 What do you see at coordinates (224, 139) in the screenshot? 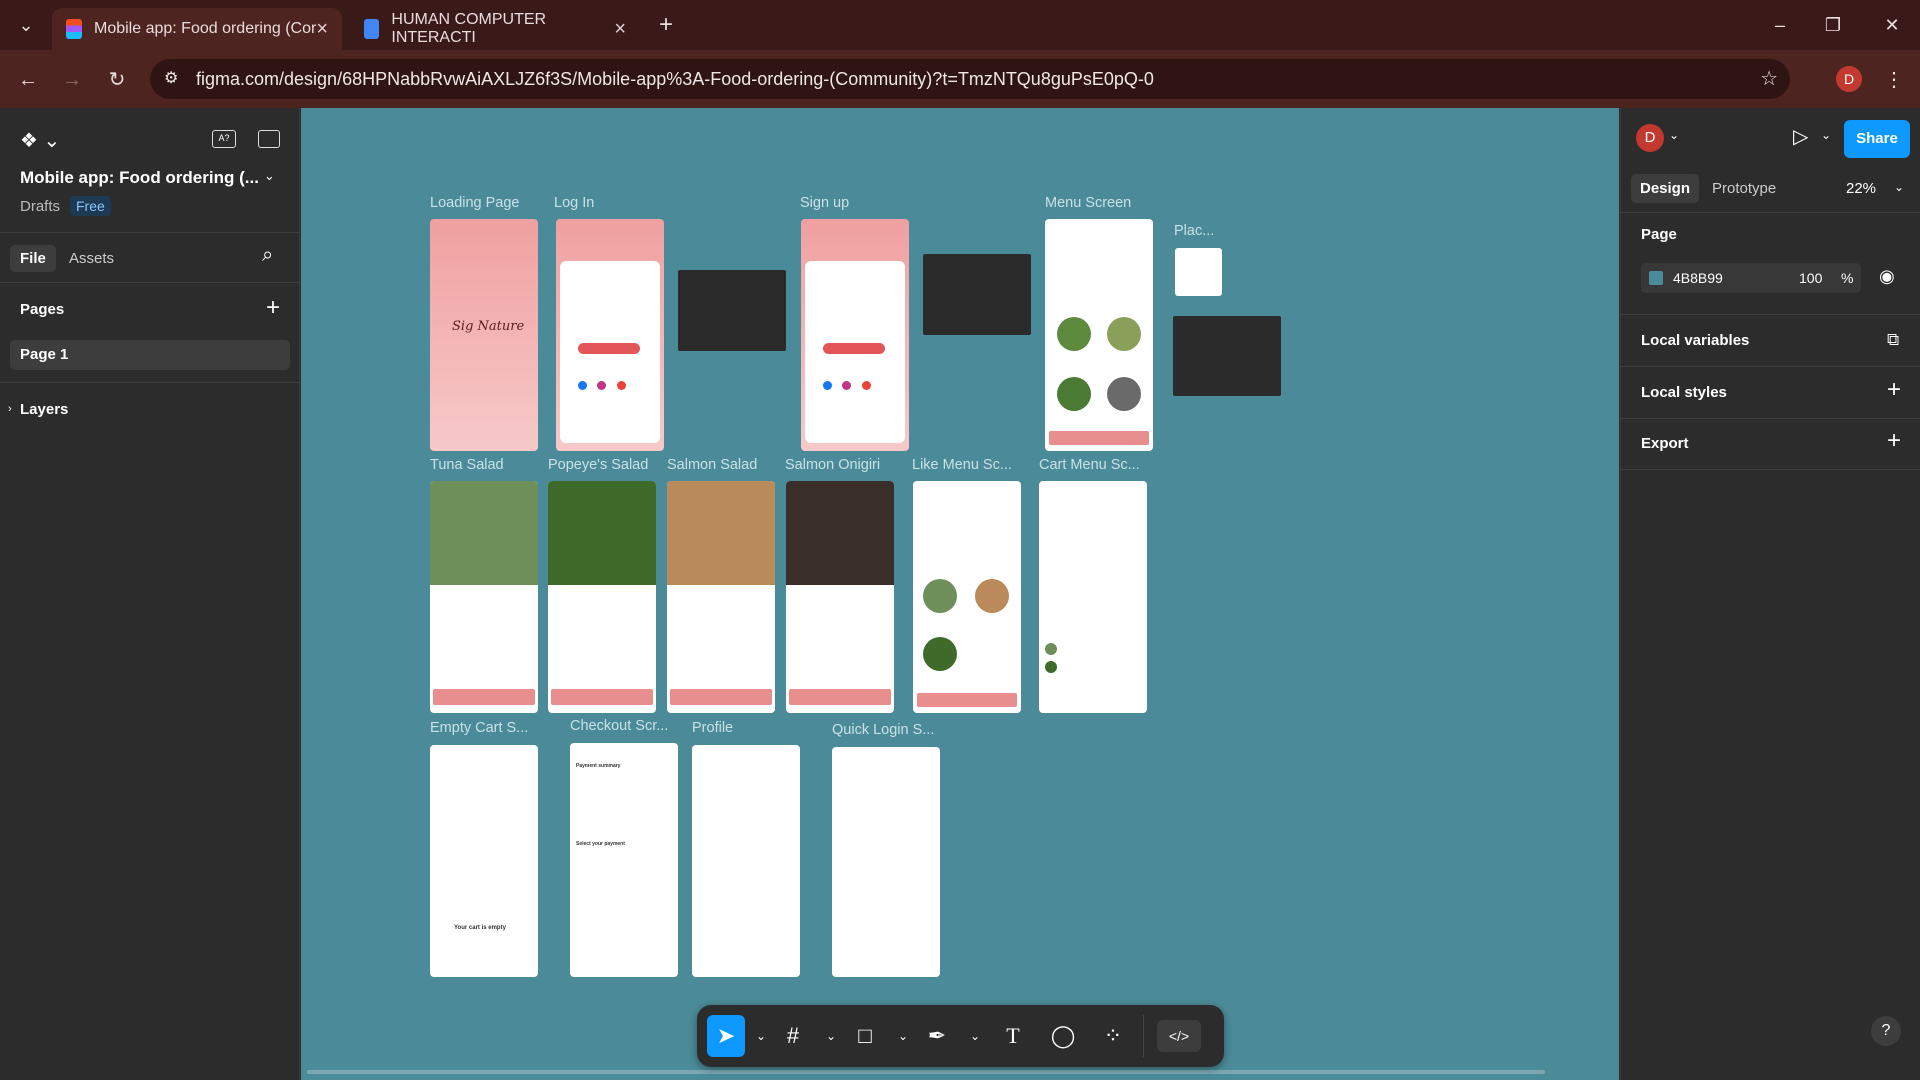
I see `ai-icon: A?` at bounding box center [224, 139].